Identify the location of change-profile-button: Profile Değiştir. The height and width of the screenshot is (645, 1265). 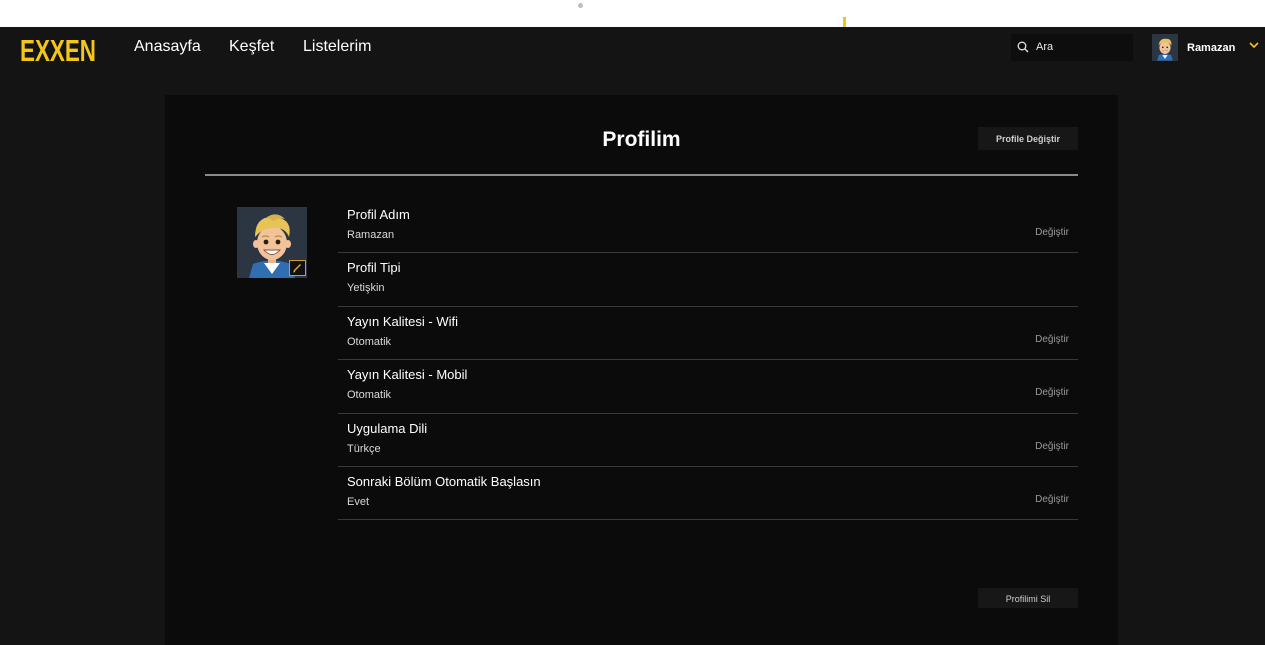
(1028, 138).